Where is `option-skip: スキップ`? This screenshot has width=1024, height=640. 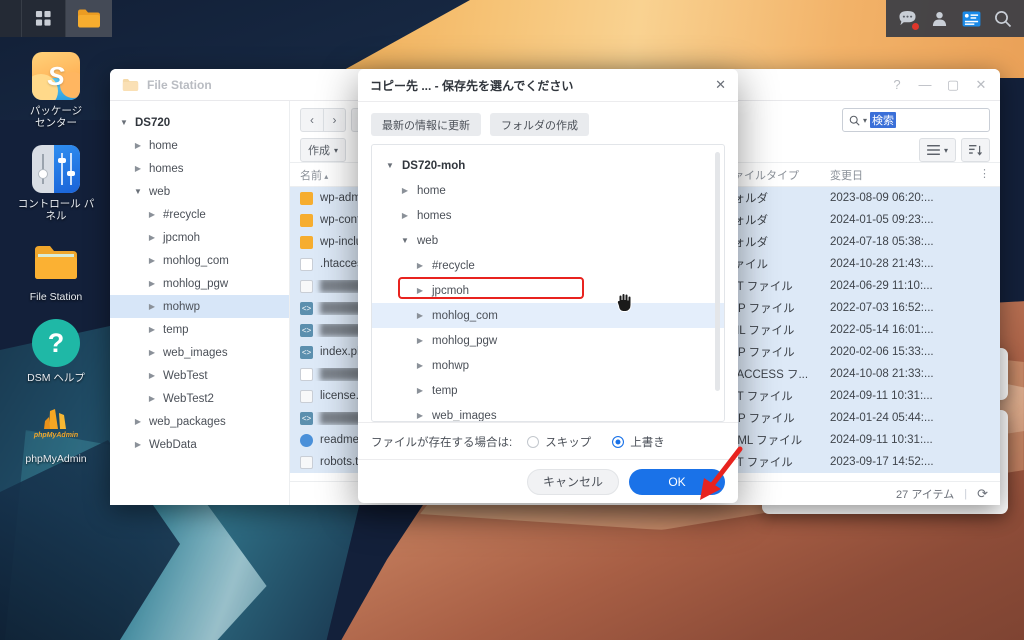 option-skip: スキップ is located at coordinates (559, 442).